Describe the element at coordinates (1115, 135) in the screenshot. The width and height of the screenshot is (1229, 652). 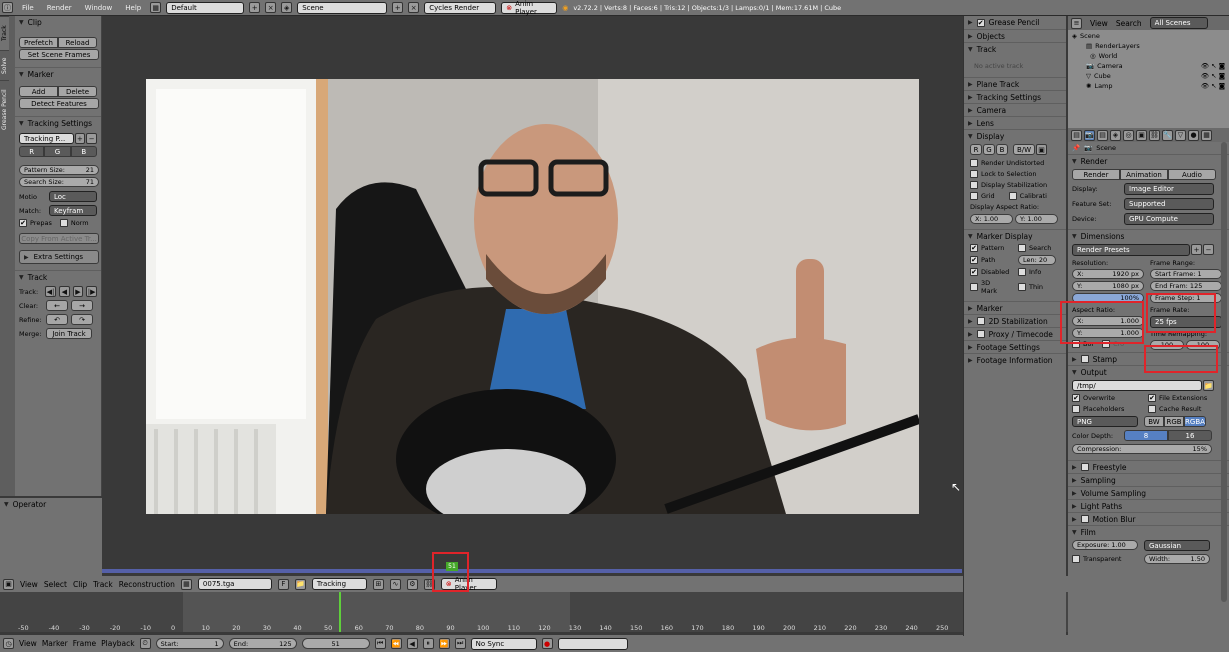
I see `scene-tab-icon: ◈` at that location.